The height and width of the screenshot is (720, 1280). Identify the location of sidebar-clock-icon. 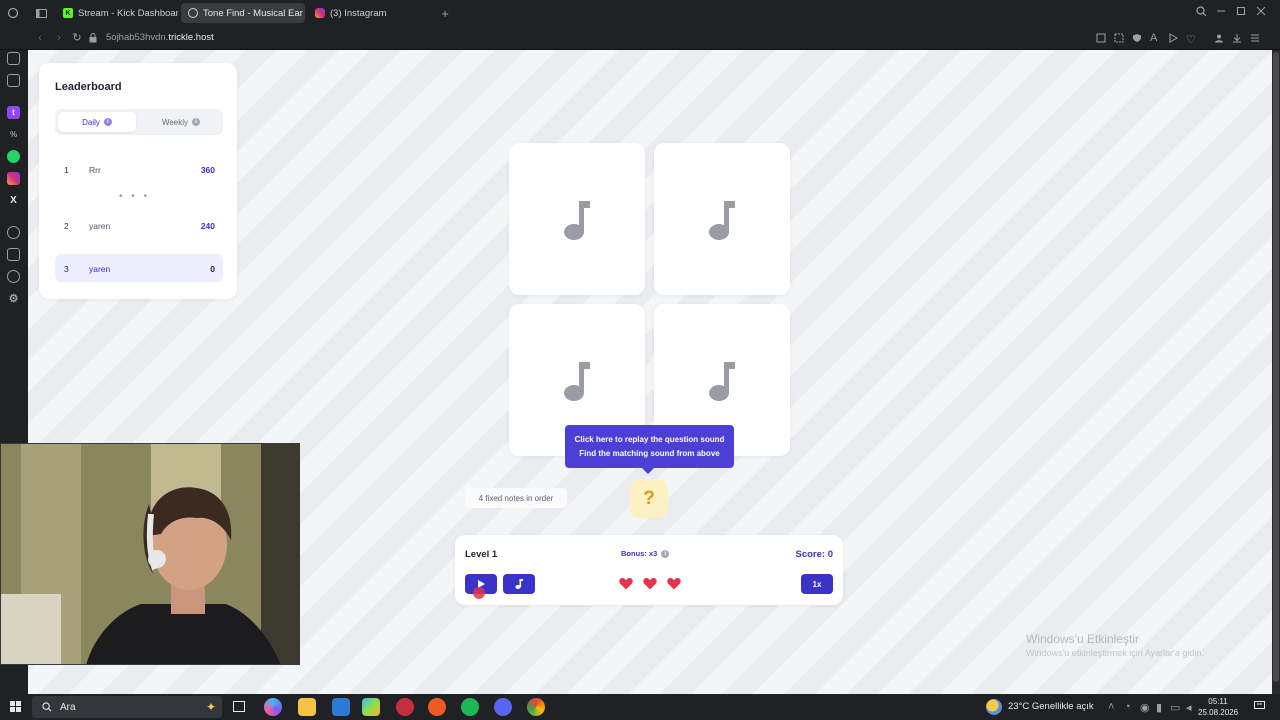
(13, 232).